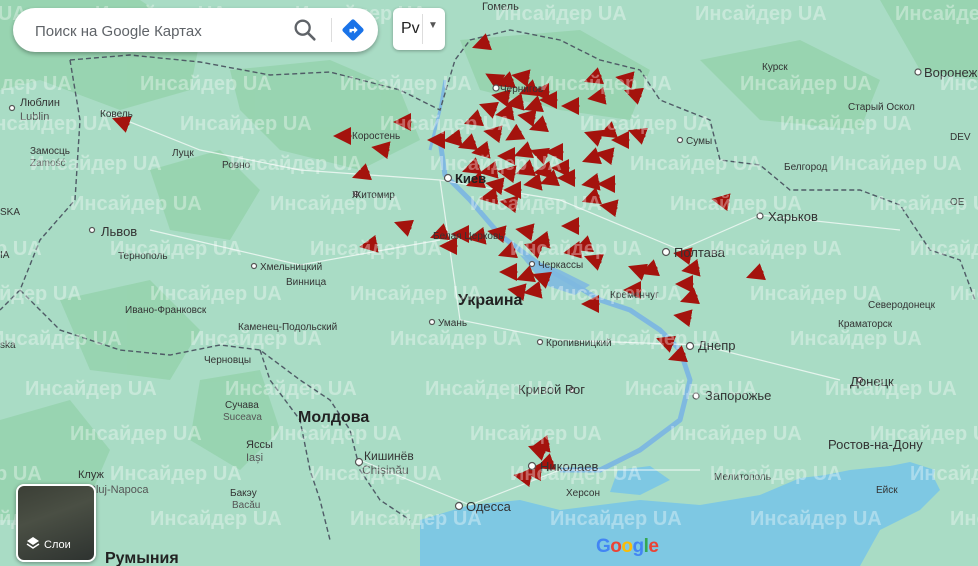 This screenshot has width=978, height=566. Describe the element at coordinates (389, 456) in the screenshot. I see `label-chisinau: Кишинёв` at that location.